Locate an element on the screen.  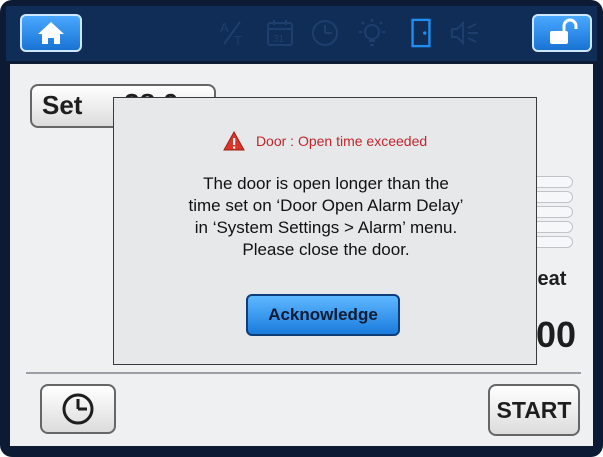
timer-button is located at coordinates (78, 409).